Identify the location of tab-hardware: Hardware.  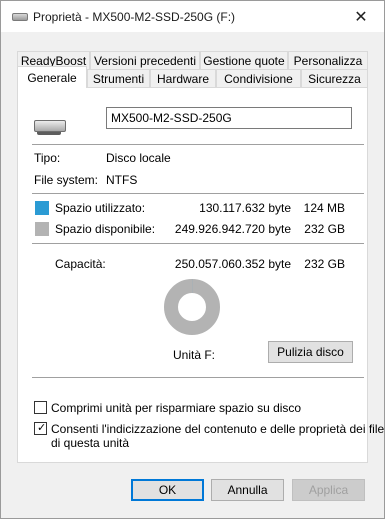
(183, 78).